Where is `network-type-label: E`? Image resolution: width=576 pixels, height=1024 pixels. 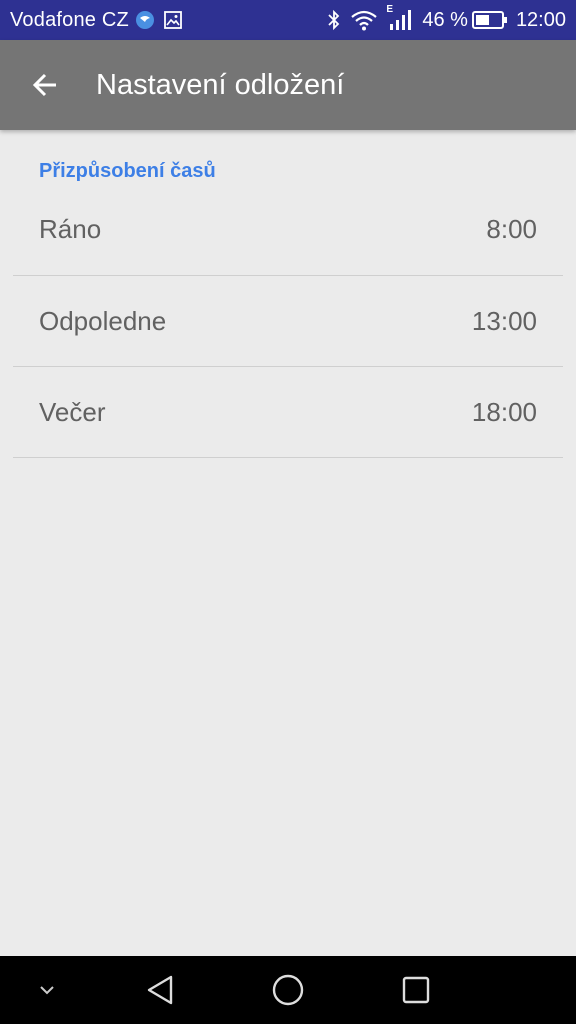
network-type-label: E is located at coordinates (390, 9).